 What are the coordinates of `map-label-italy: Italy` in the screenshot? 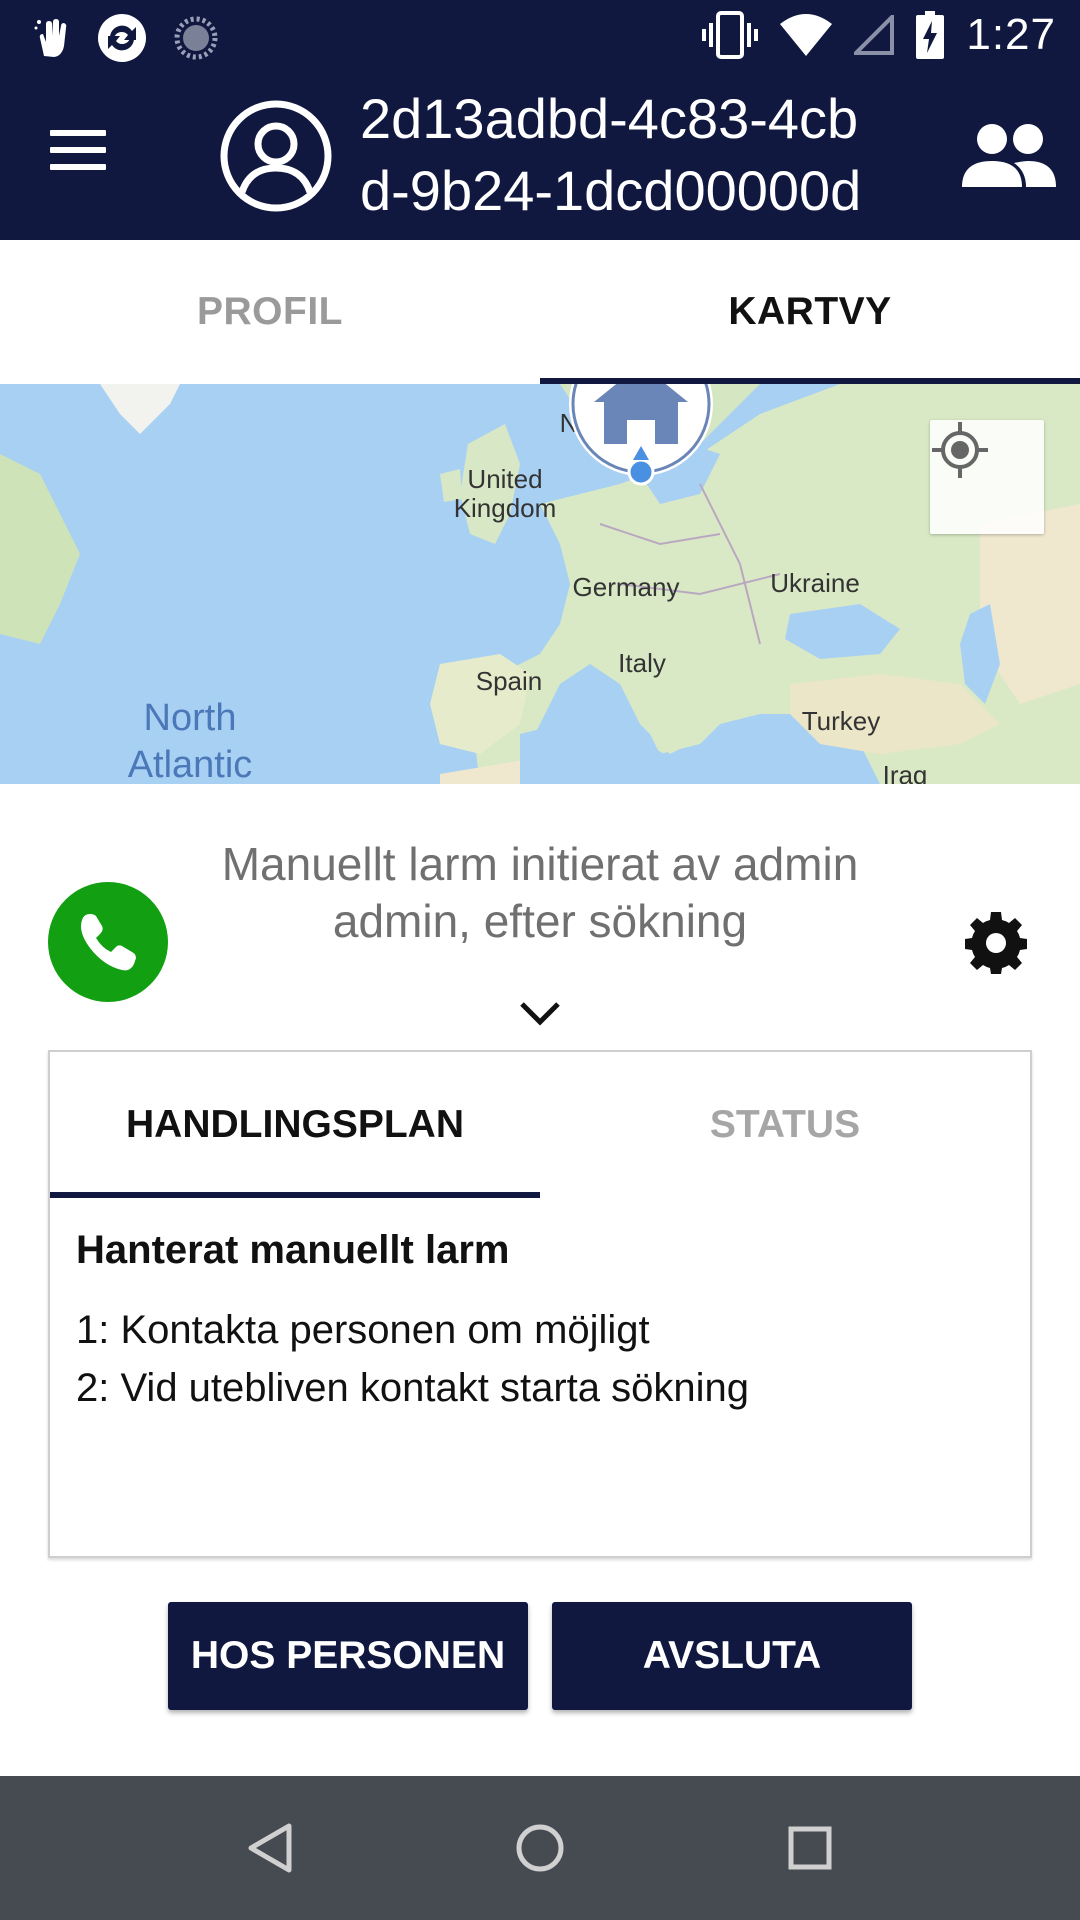 It's located at (642, 663).